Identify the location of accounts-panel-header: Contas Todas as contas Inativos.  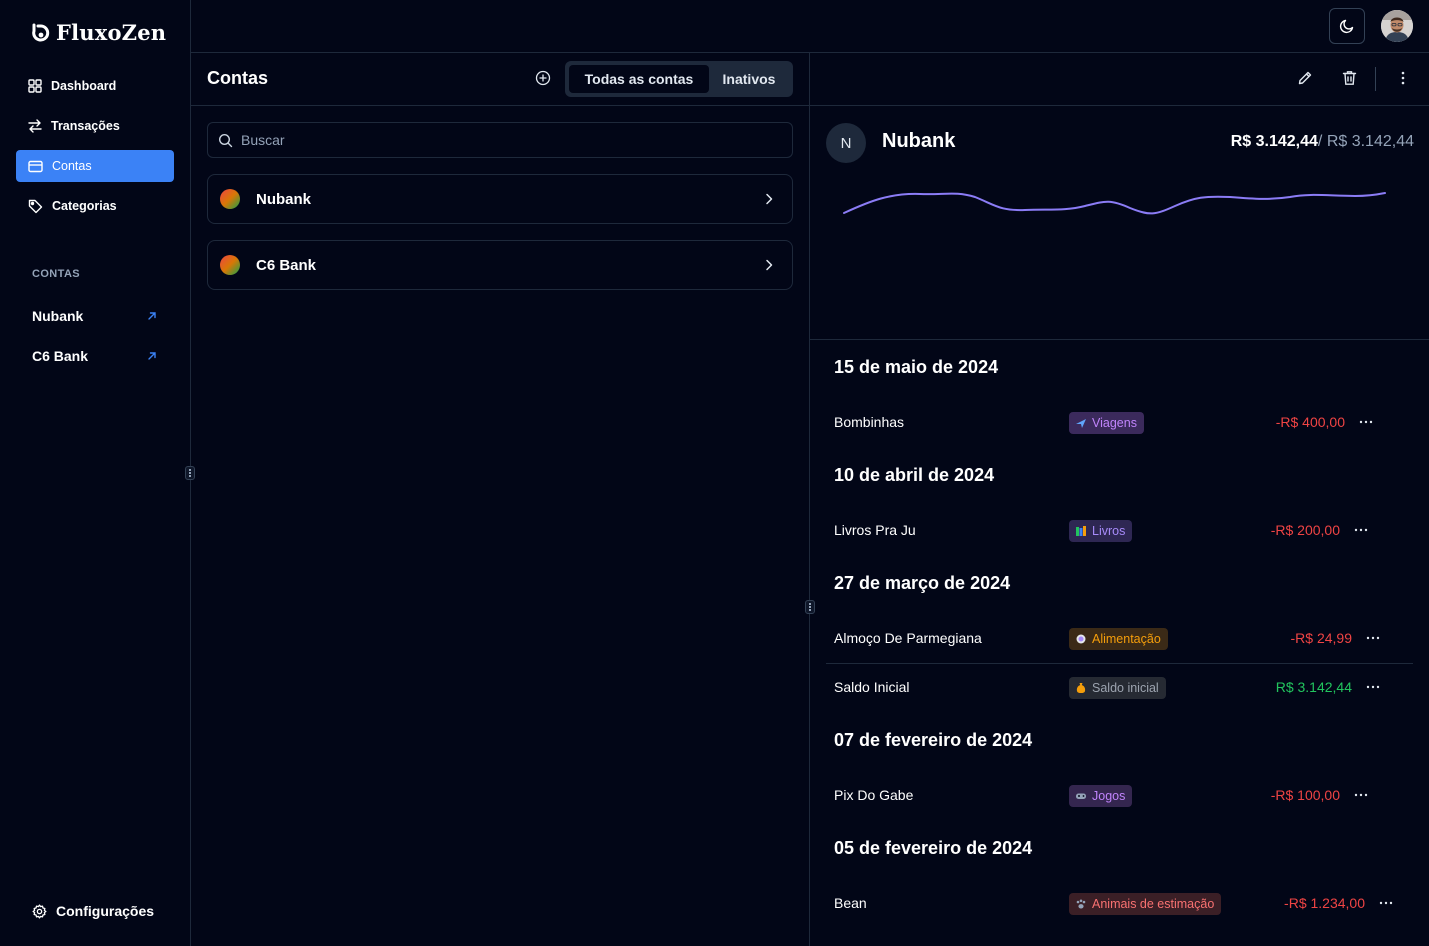
(500, 79).